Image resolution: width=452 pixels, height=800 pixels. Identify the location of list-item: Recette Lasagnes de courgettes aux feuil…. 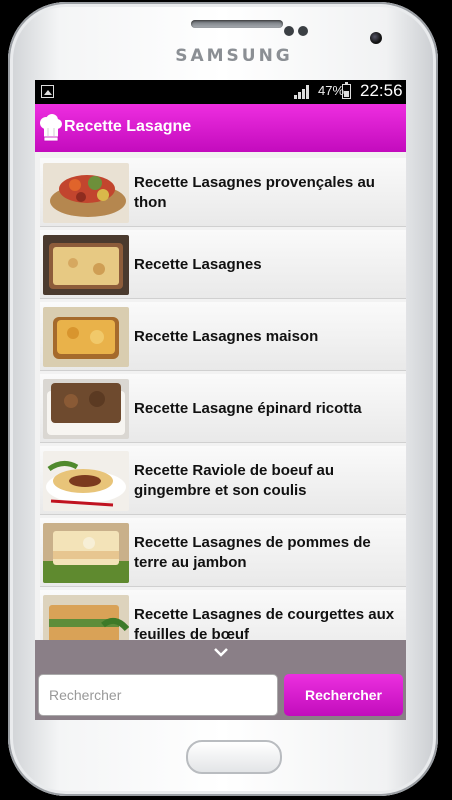
(223, 615).